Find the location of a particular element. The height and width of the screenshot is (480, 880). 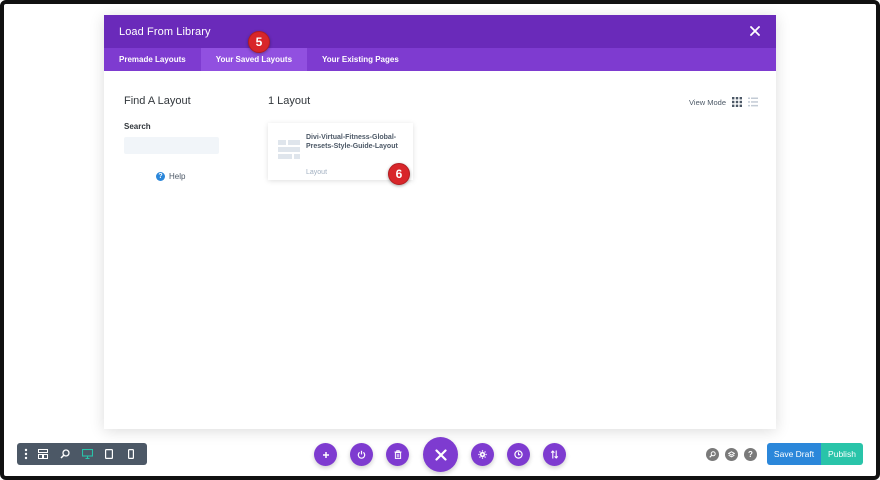

grid-view-icon is located at coordinates (737, 102).